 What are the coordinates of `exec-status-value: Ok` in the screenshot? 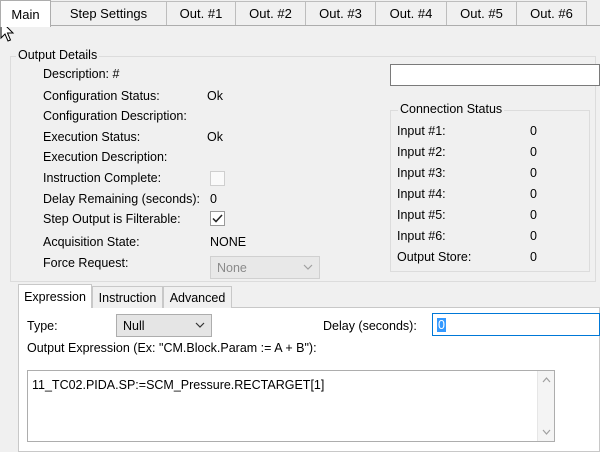 It's located at (215, 137).